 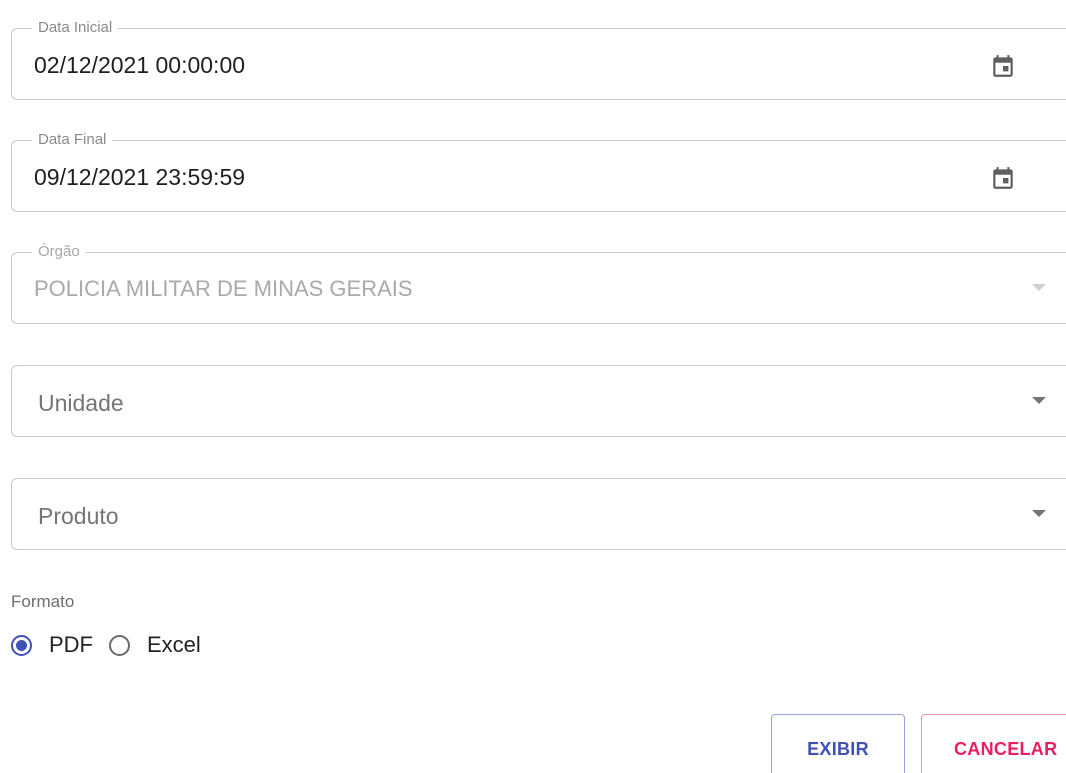 What do you see at coordinates (139, 177) in the screenshot?
I see `data-final-value: 09/12/2021 23:59:59` at bounding box center [139, 177].